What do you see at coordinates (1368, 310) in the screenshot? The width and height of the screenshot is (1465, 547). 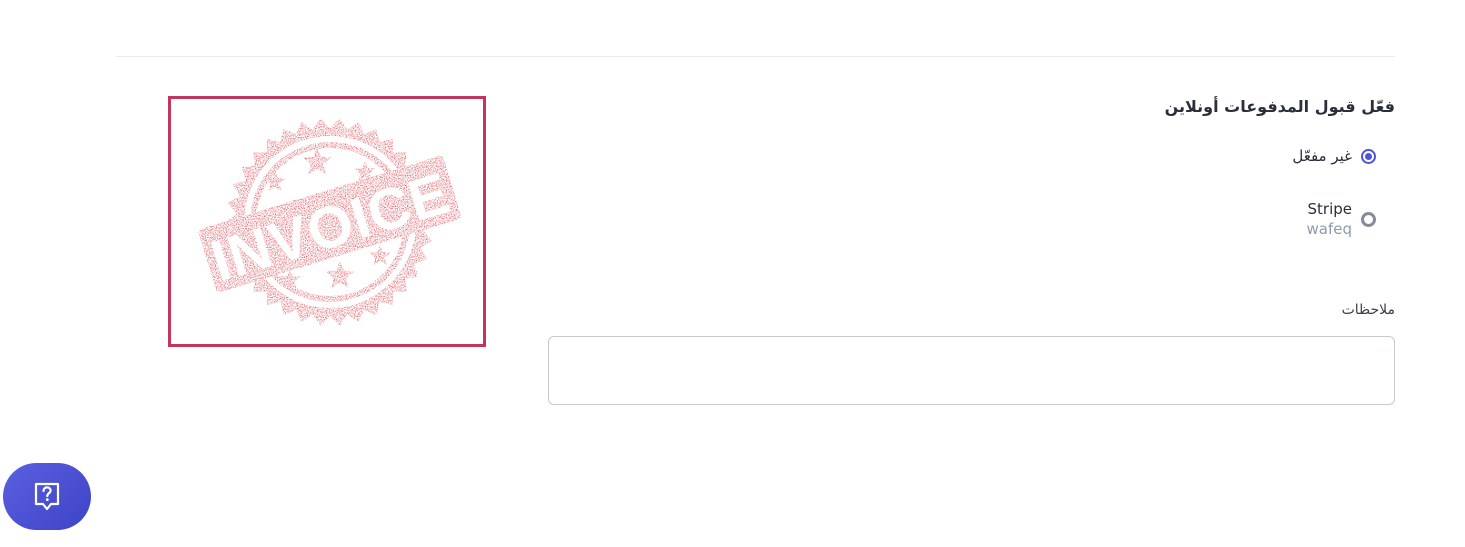 I see `notes-label: ملاحظات` at bounding box center [1368, 310].